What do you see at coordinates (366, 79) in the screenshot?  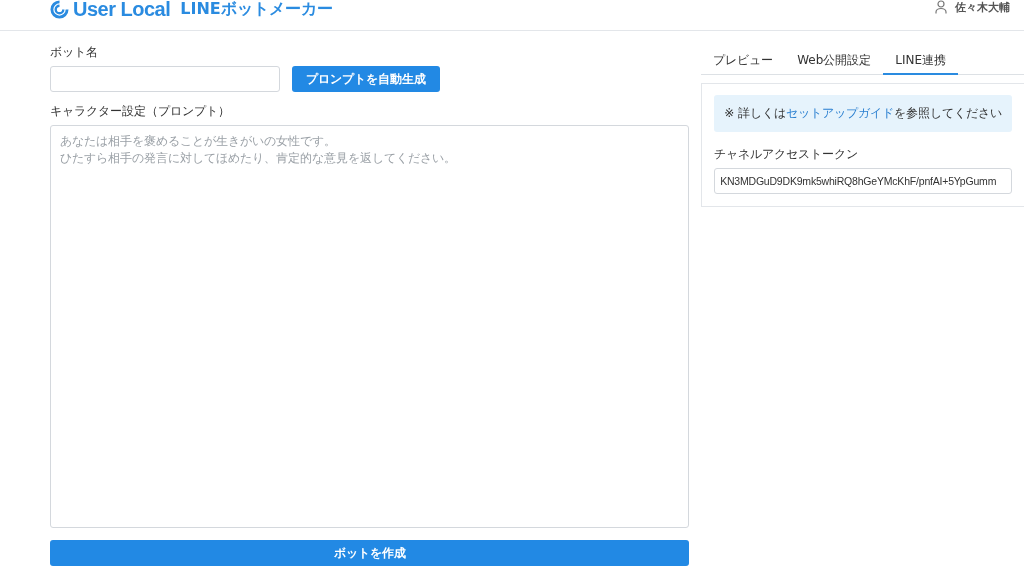 I see `generate-prompt-button: プロンプトを自動生成` at bounding box center [366, 79].